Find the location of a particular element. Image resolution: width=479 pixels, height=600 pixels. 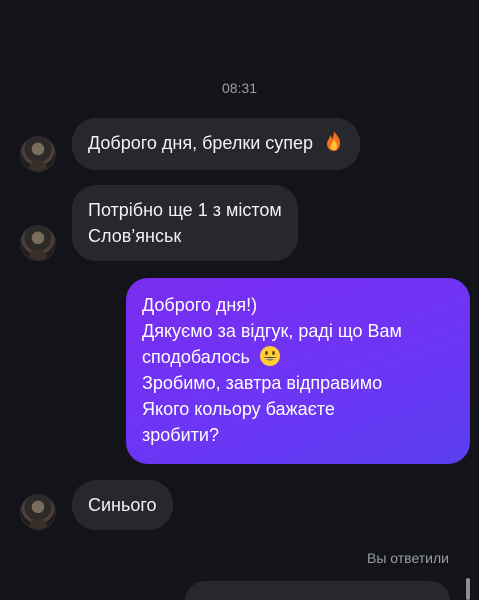

message-text-line: Якого кольору бажаєте is located at coordinates (238, 409).